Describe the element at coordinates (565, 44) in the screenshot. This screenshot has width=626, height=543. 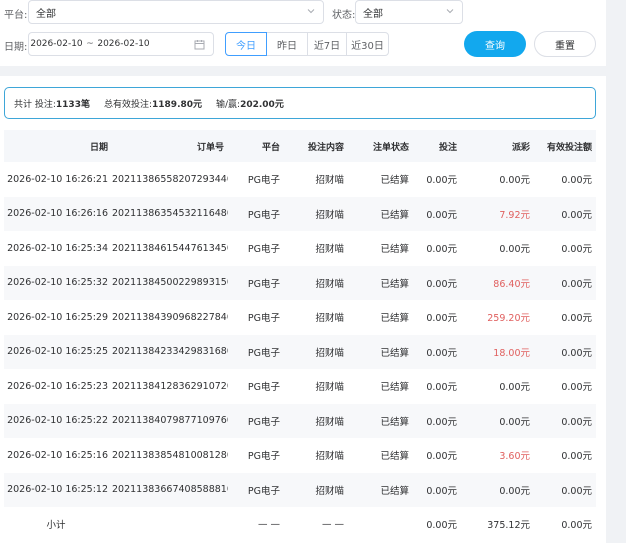
I see `reset-button: 重置` at that location.